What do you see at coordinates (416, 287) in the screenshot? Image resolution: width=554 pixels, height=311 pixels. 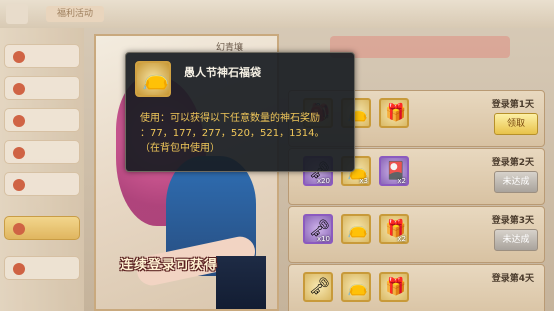 I see `reward-row: 🗝 👝 🎁 登录第4天` at bounding box center [416, 287].